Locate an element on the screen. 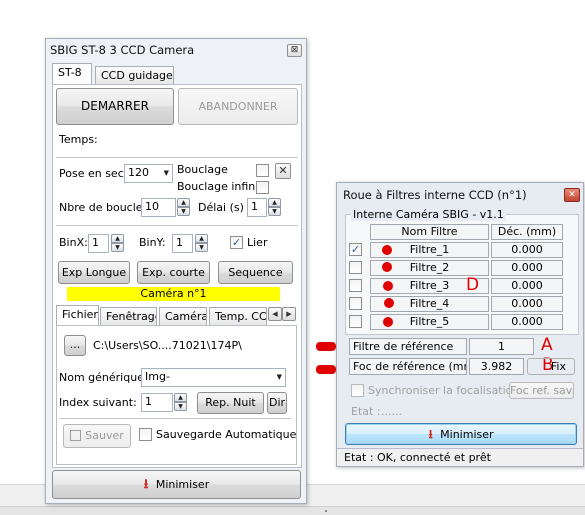 This screenshot has height=515, width=585. night-rep-button: Rep. Nuit is located at coordinates (230, 403).